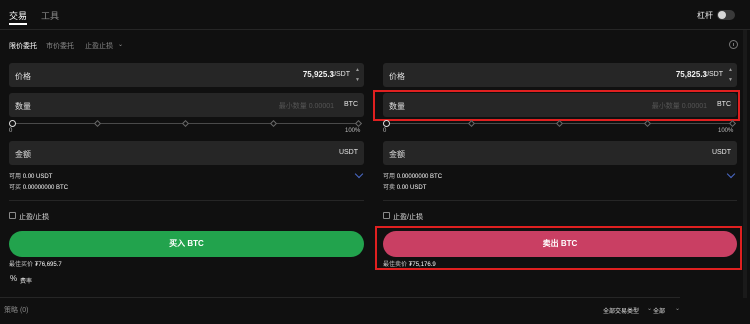  What do you see at coordinates (45, 188) in the screenshot?
I see `buy-can-buy-value: 0.00000000 BTC` at bounding box center [45, 188].